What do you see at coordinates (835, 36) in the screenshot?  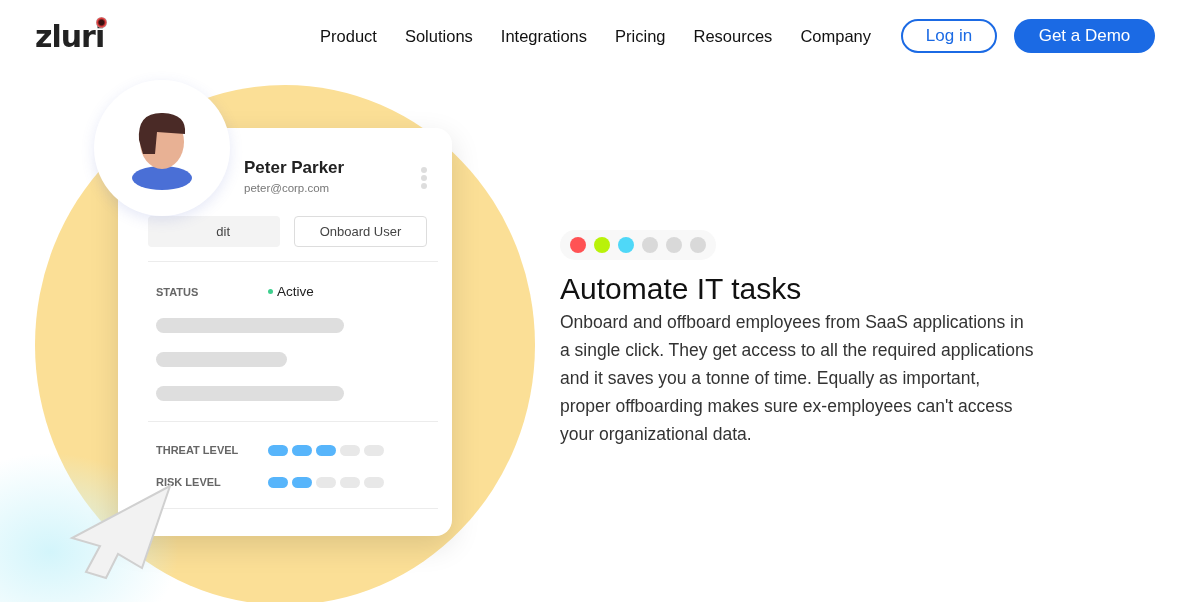 I see `nav-link: Company` at bounding box center [835, 36].